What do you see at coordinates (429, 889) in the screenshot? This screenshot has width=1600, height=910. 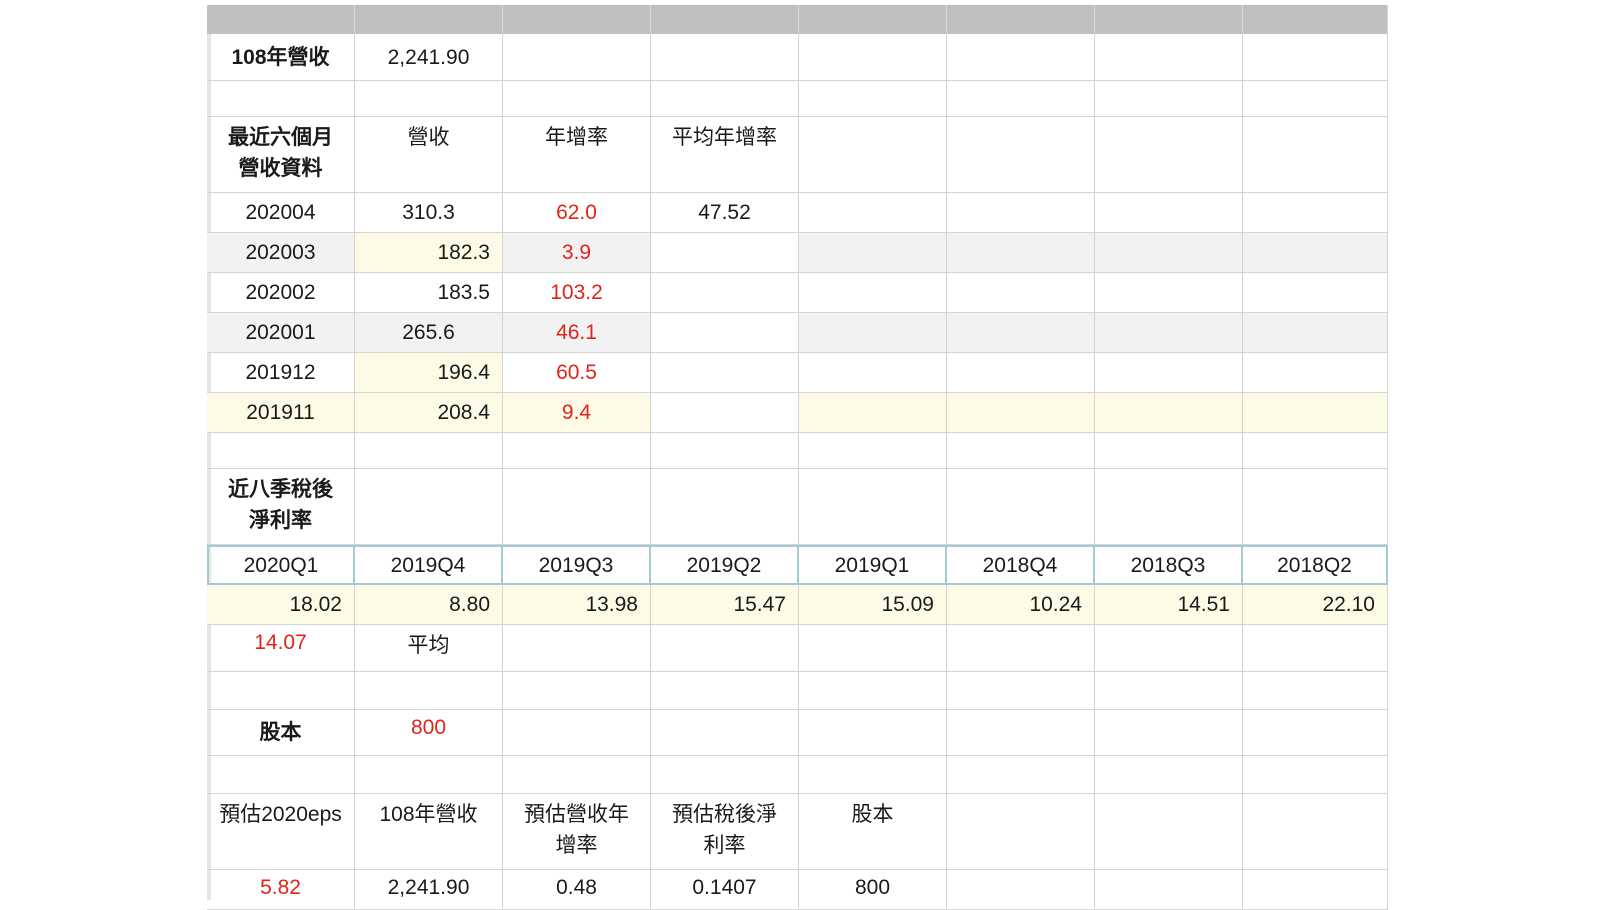 I see `estimate-rev108-value: 2,241.90` at bounding box center [429, 889].